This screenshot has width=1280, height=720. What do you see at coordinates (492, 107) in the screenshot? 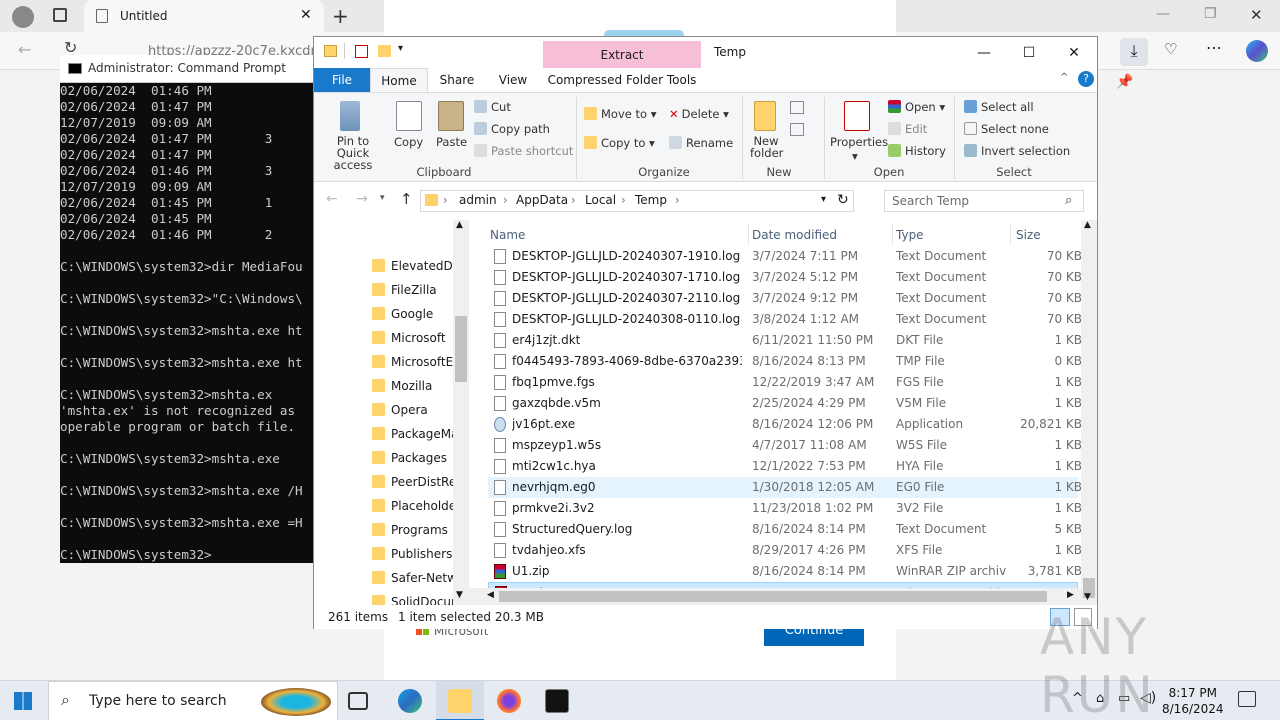
I see `cut-button: Cut` at bounding box center [492, 107].